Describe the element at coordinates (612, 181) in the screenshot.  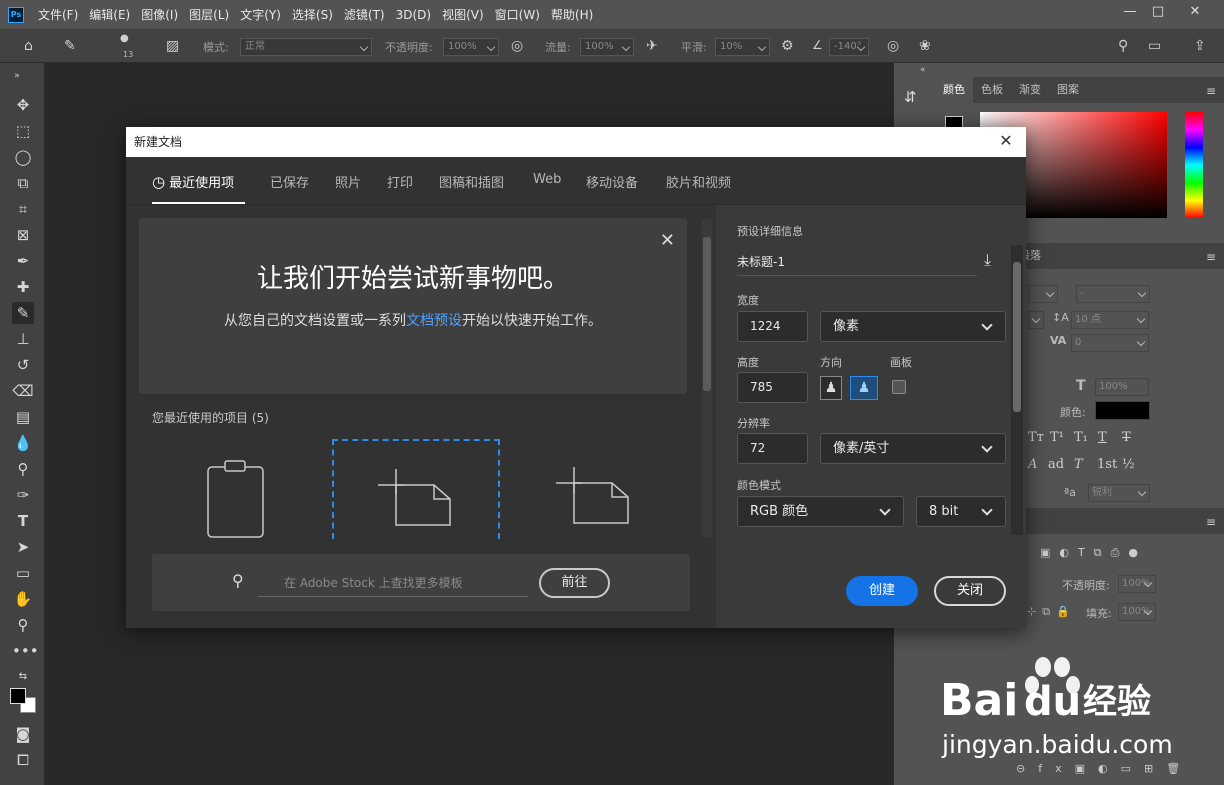
I see `tab-mobile: 移动设备` at that location.